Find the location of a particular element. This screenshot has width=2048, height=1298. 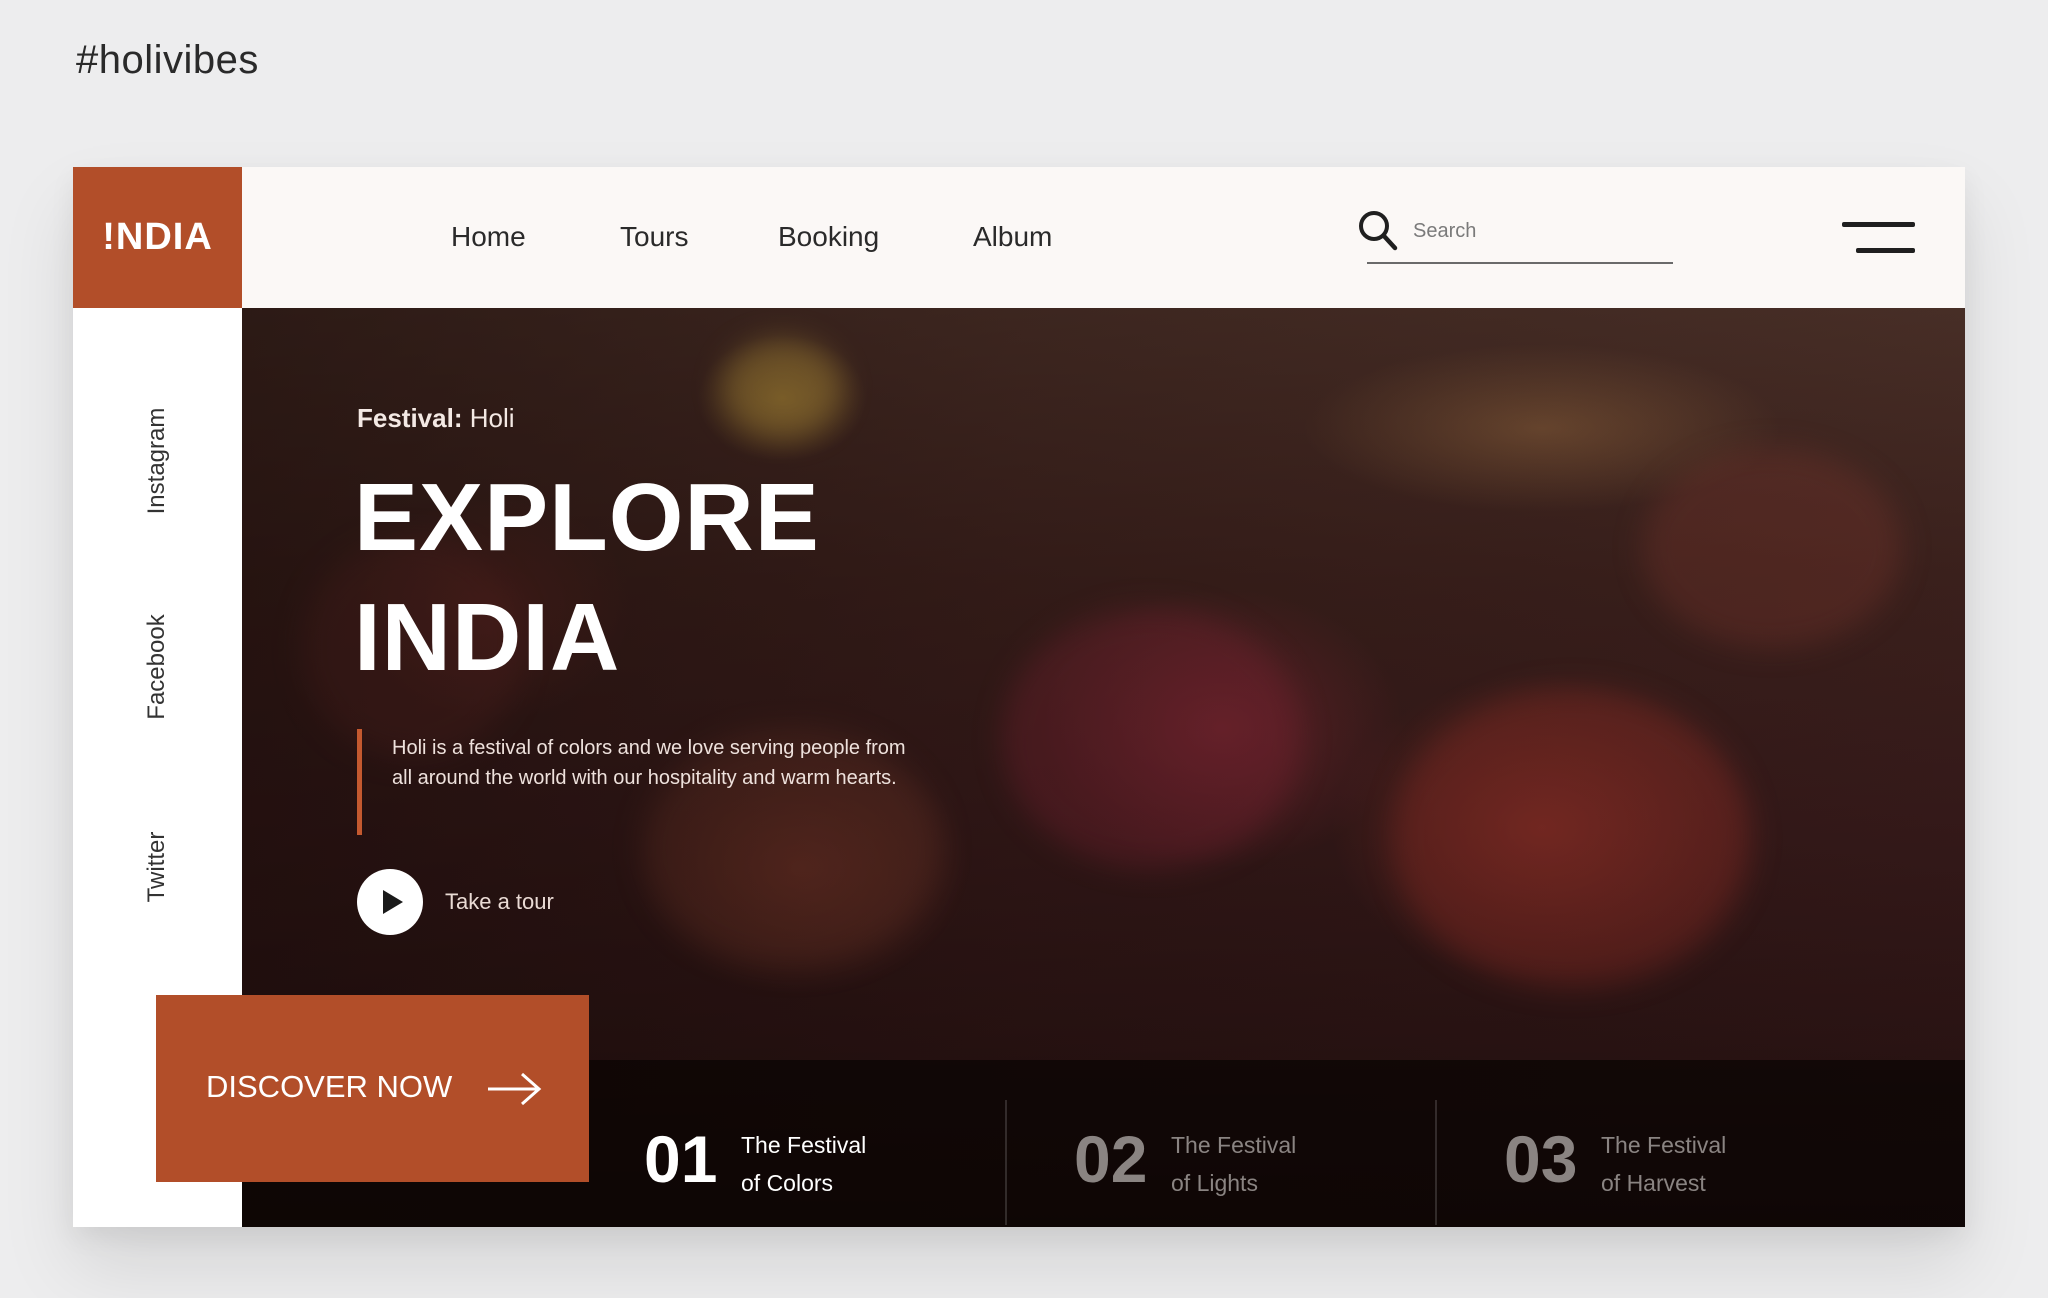

arrow-right-icon is located at coordinates (515, 1089).